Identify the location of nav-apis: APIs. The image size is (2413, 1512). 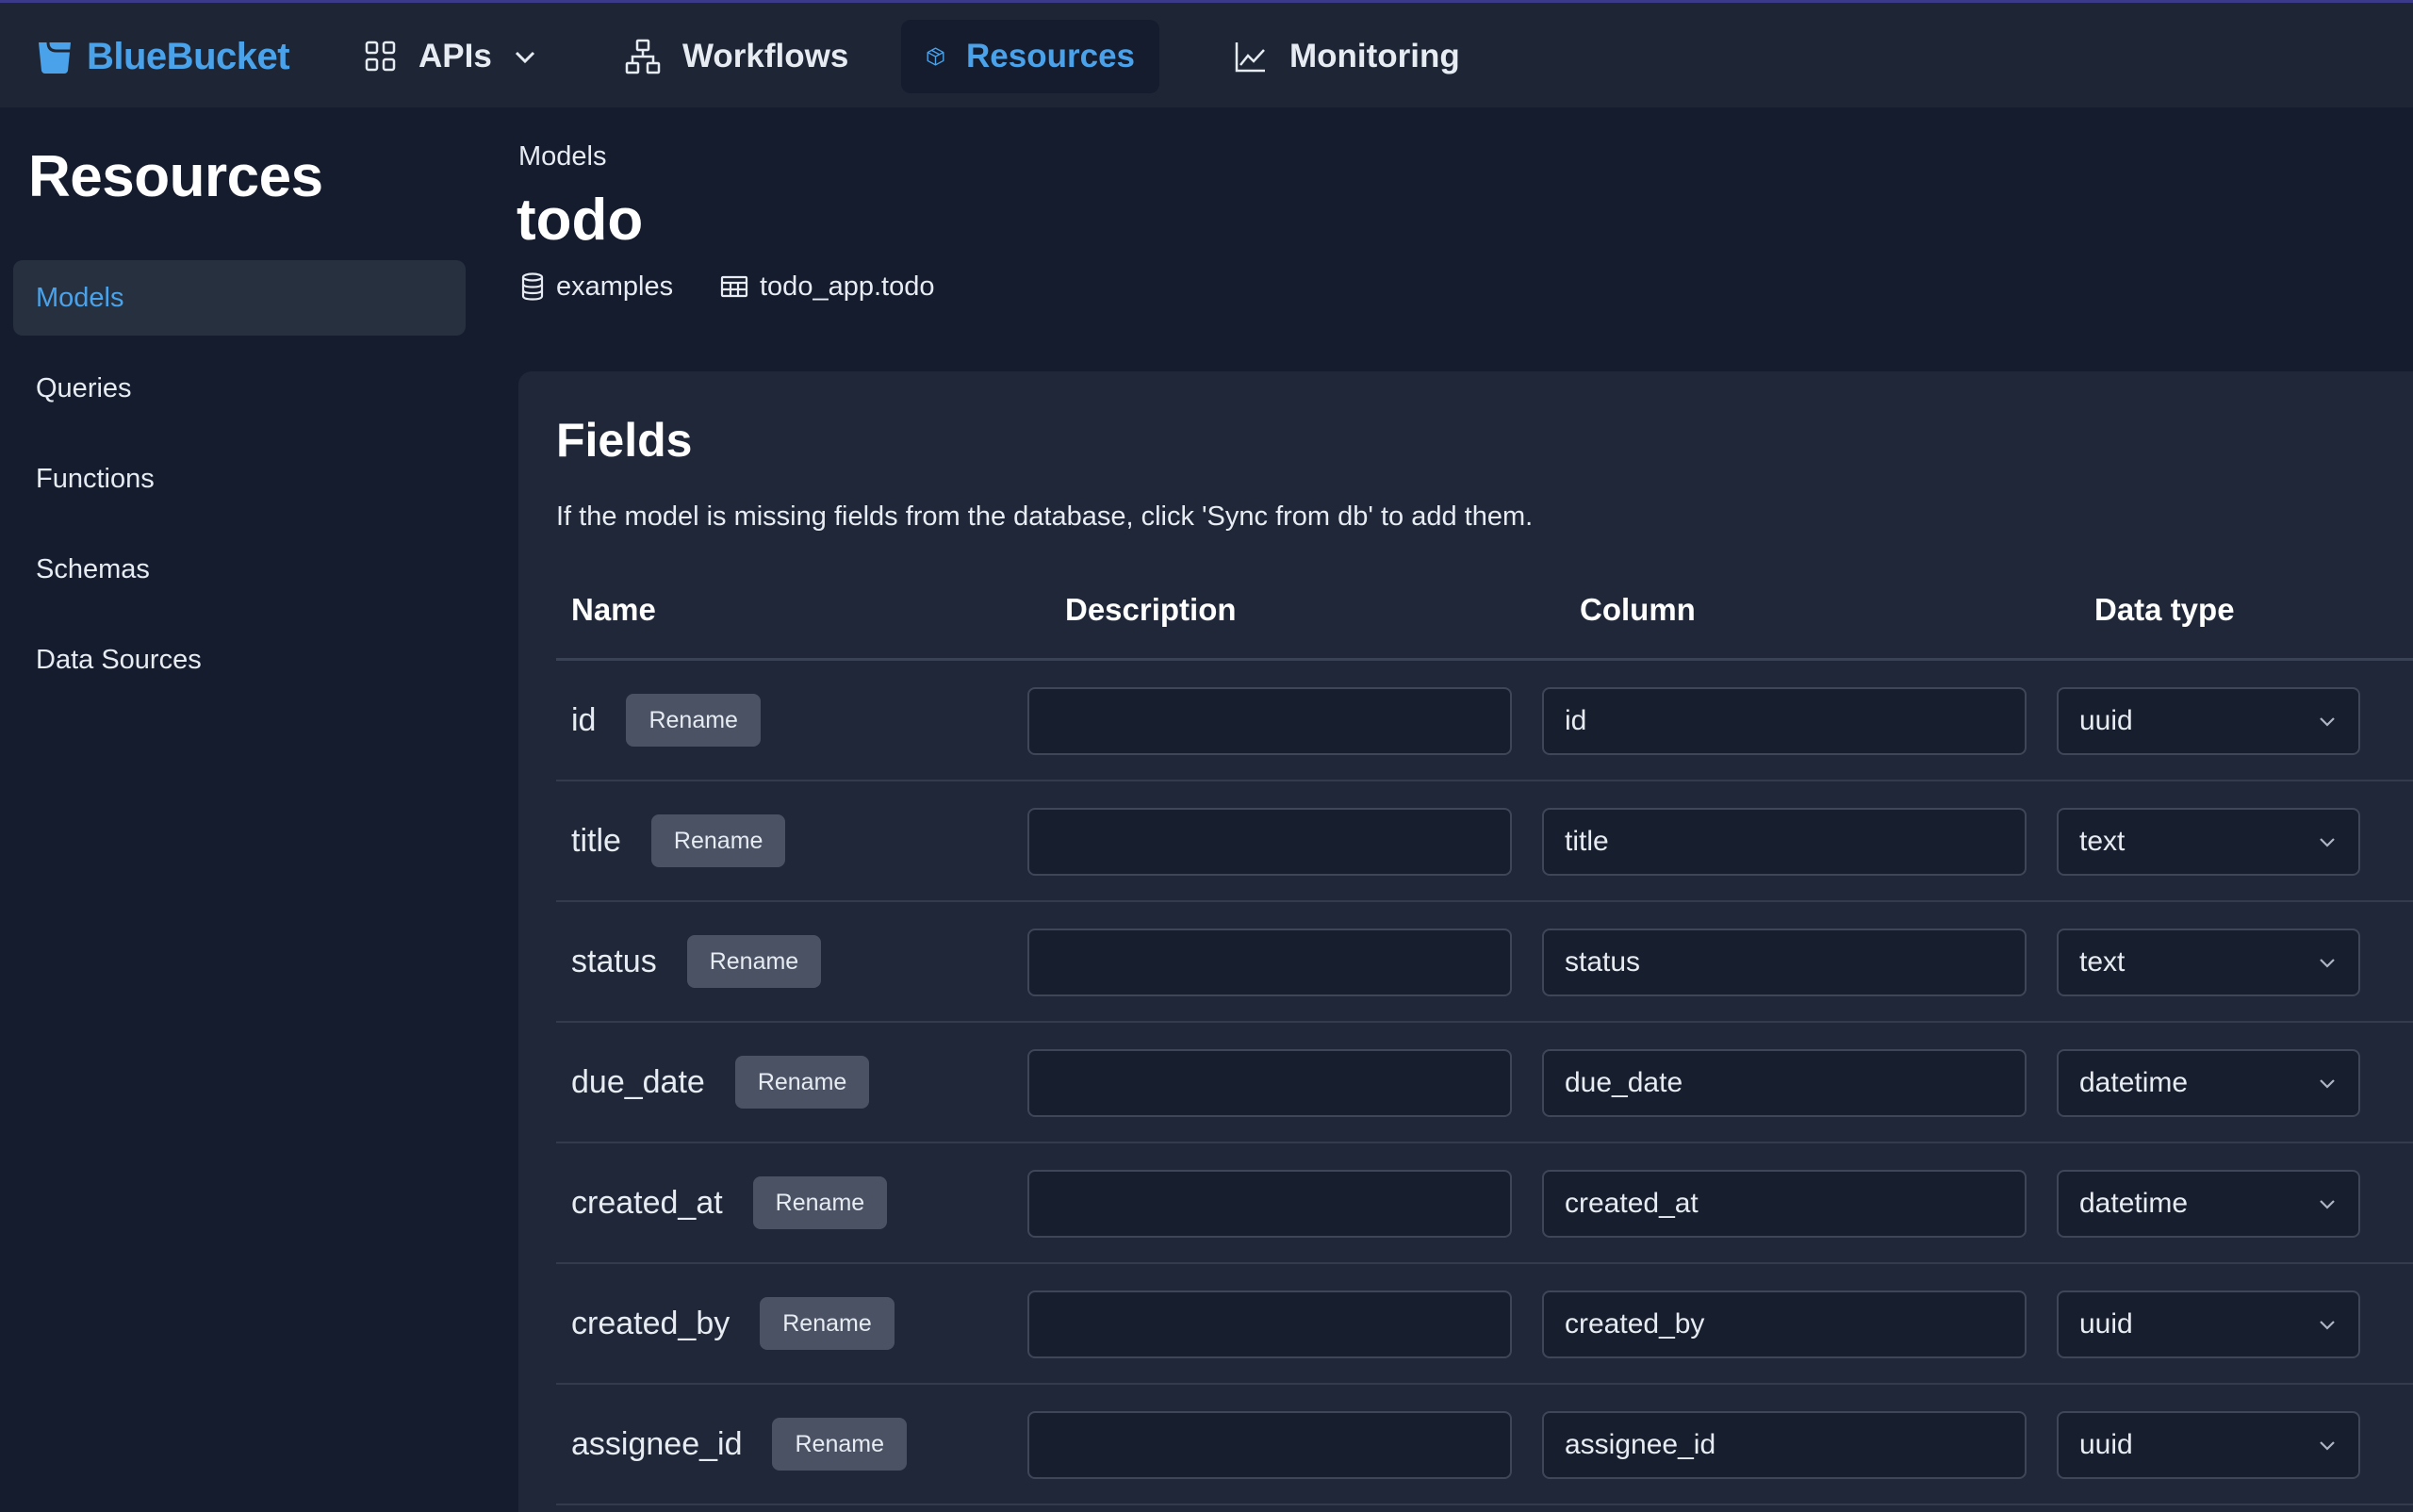
(450, 56).